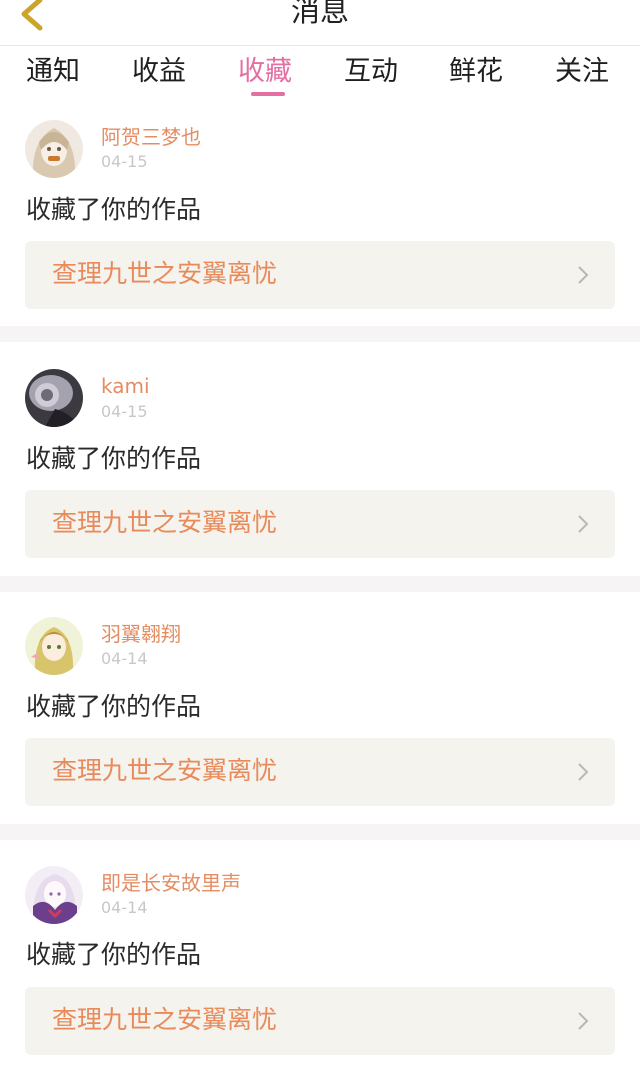 Image resolution: width=640 pixels, height=1068 pixels. What do you see at coordinates (125, 386) in the screenshot?
I see `username: kami` at bounding box center [125, 386].